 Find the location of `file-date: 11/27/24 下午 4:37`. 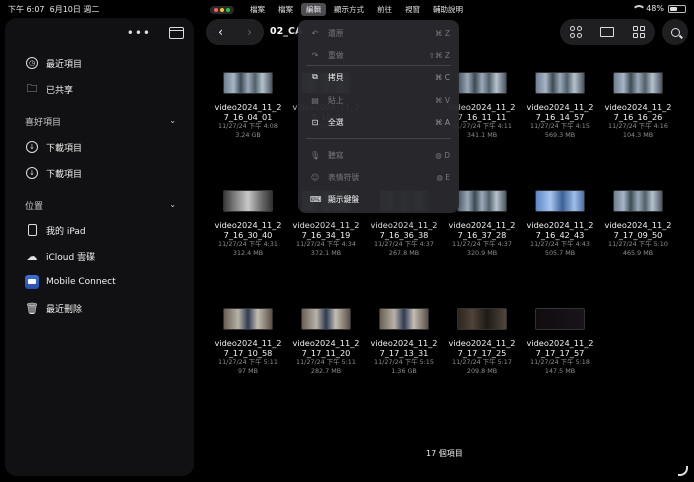

file-date: 11/27/24 下午 4:37 is located at coordinates (482, 244).